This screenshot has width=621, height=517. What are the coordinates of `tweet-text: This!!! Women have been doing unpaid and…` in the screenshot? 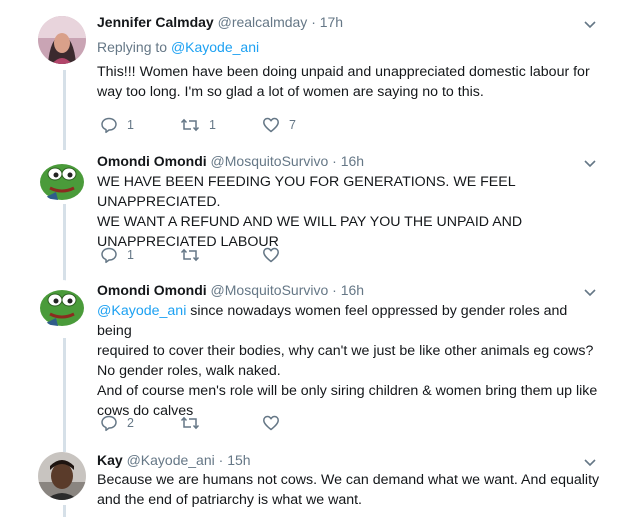 It's located at (349, 82).